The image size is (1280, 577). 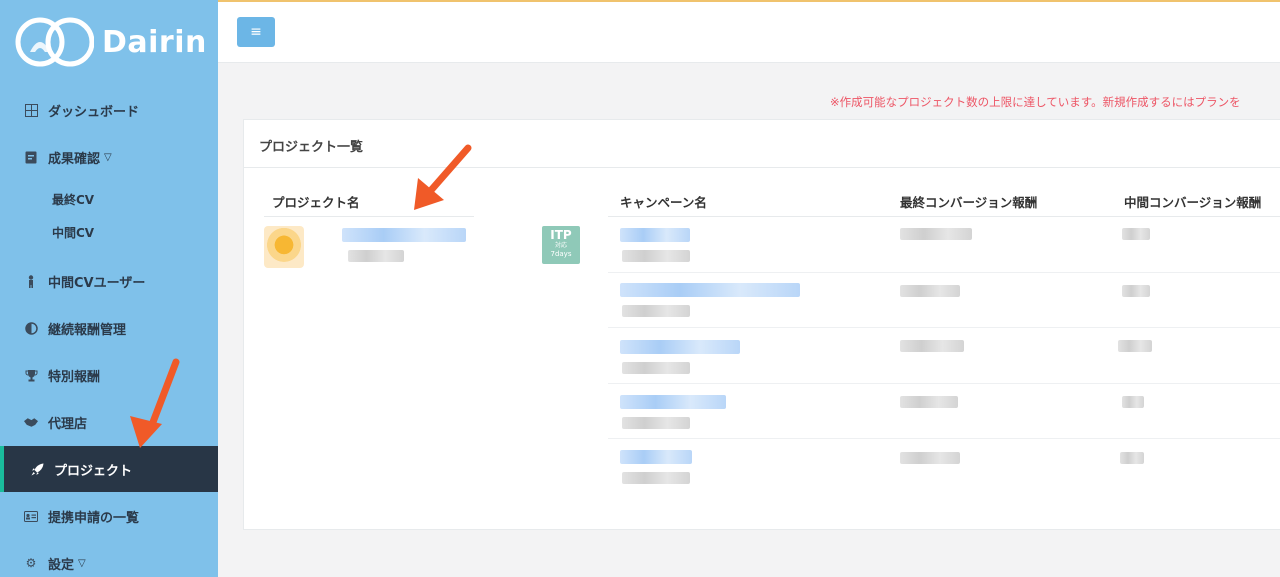 I want to click on project-limit-warning: ※作成可能なプロジェクト数の上限に達しています。新規作成するにはプランを, so click(x=1035, y=102).